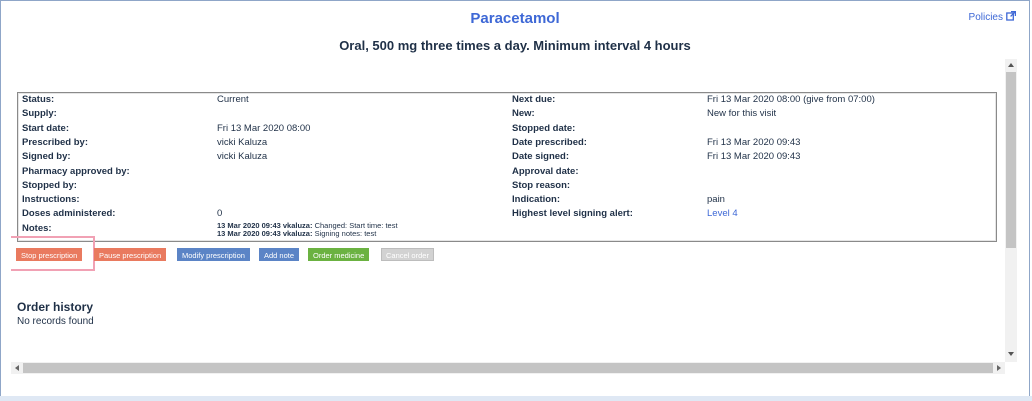 The height and width of the screenshot is (401, 1032). I want to click on field-label-stopped-by: Stopped by:, so click(49, 185).